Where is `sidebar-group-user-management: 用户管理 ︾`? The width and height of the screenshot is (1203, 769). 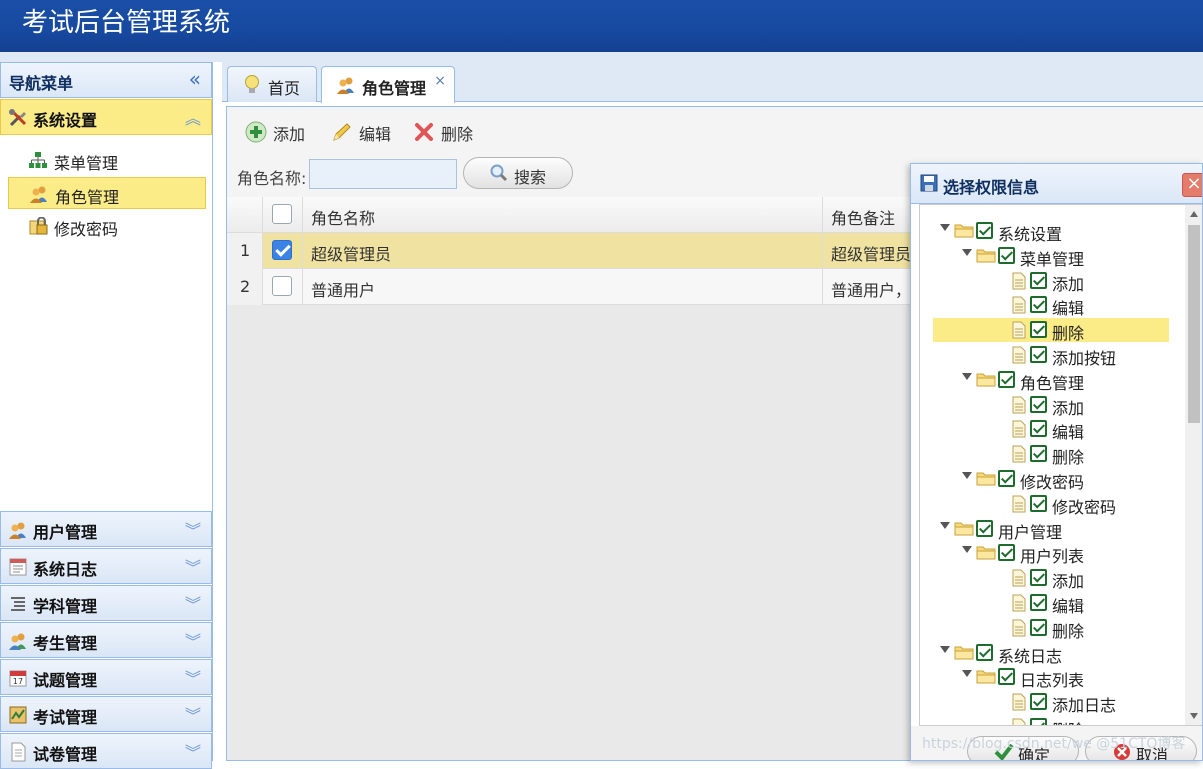 sidebar-group-user-management: 用户管理 ︾ is located at coordinates (106, 529).